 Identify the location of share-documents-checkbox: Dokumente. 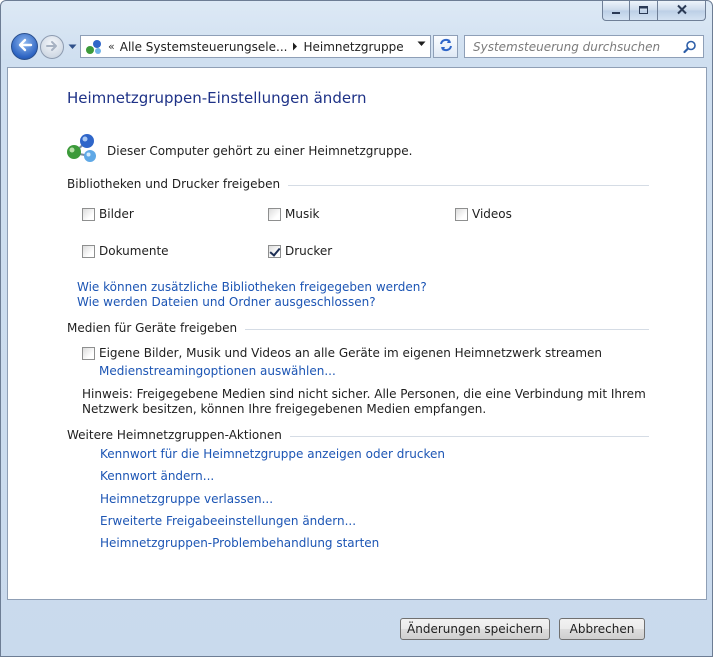
(125, 251).